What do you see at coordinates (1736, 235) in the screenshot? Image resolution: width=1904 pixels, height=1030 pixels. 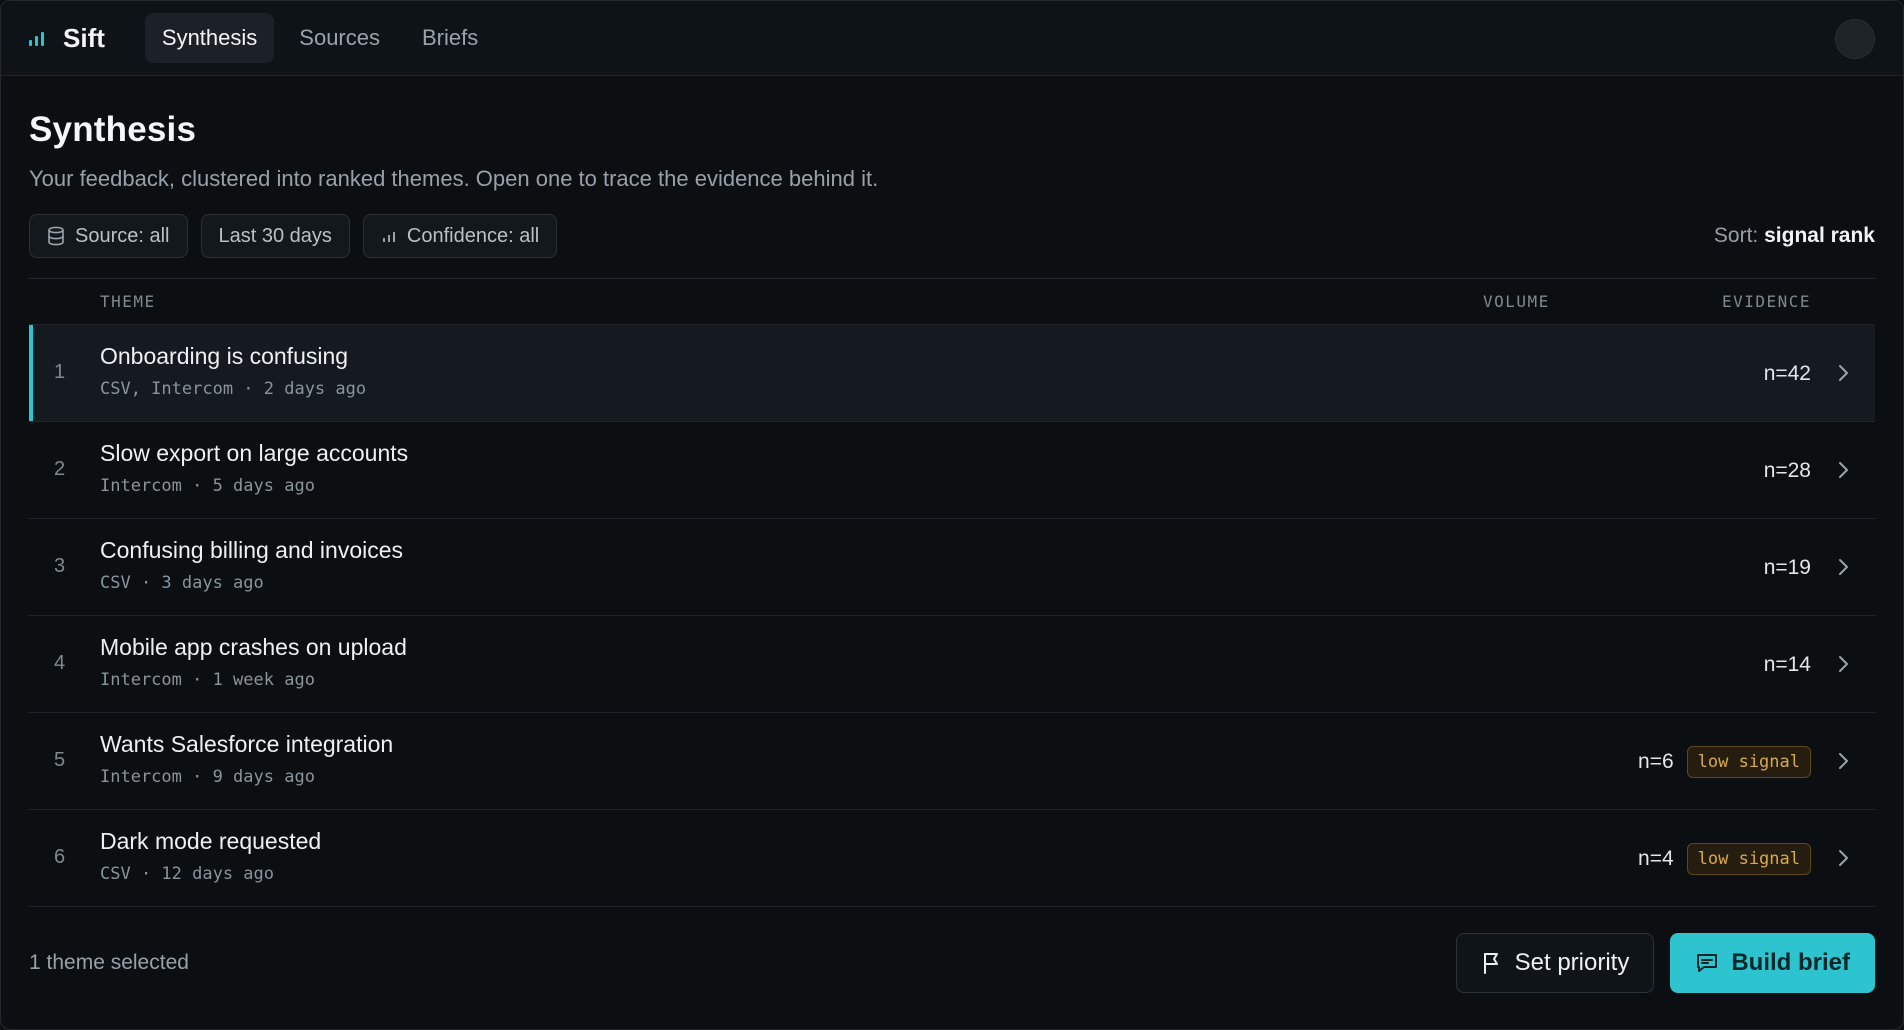 I see `sort-label: Sort:` at bounding box center [1736, 235].